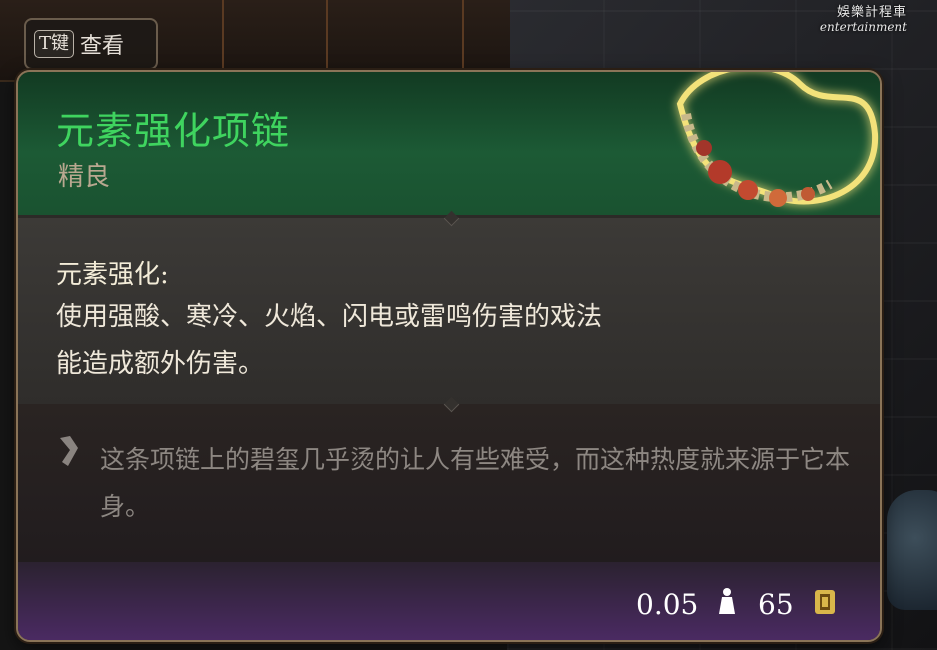 The width and height of the screenshot is (937, 650). What do you see at coordinates (112, 275) in the screenshot?
I see `effect-title: 元素强化:` at bounding box center [112, 275].